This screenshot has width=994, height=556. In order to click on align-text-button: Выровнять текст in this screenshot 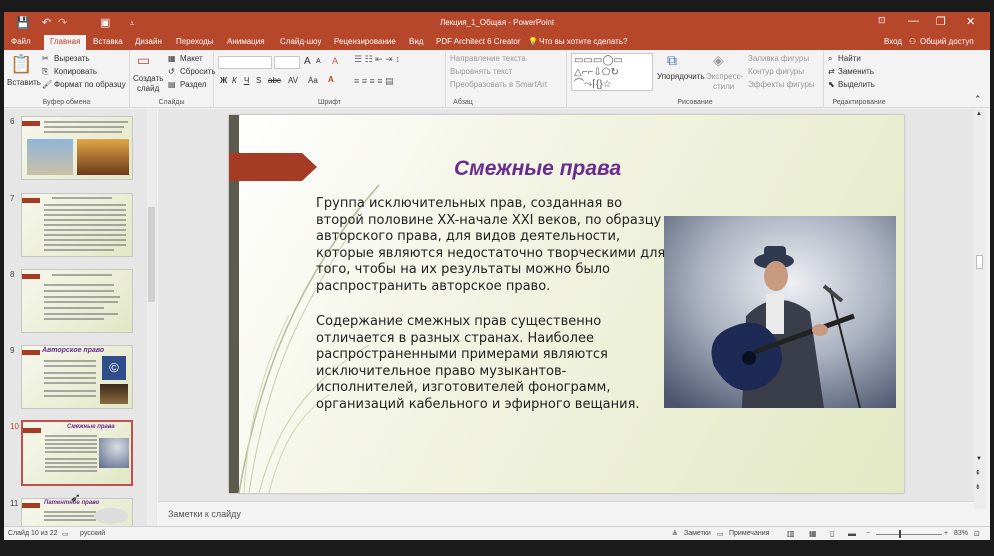, I will do `click(481, 71)`.